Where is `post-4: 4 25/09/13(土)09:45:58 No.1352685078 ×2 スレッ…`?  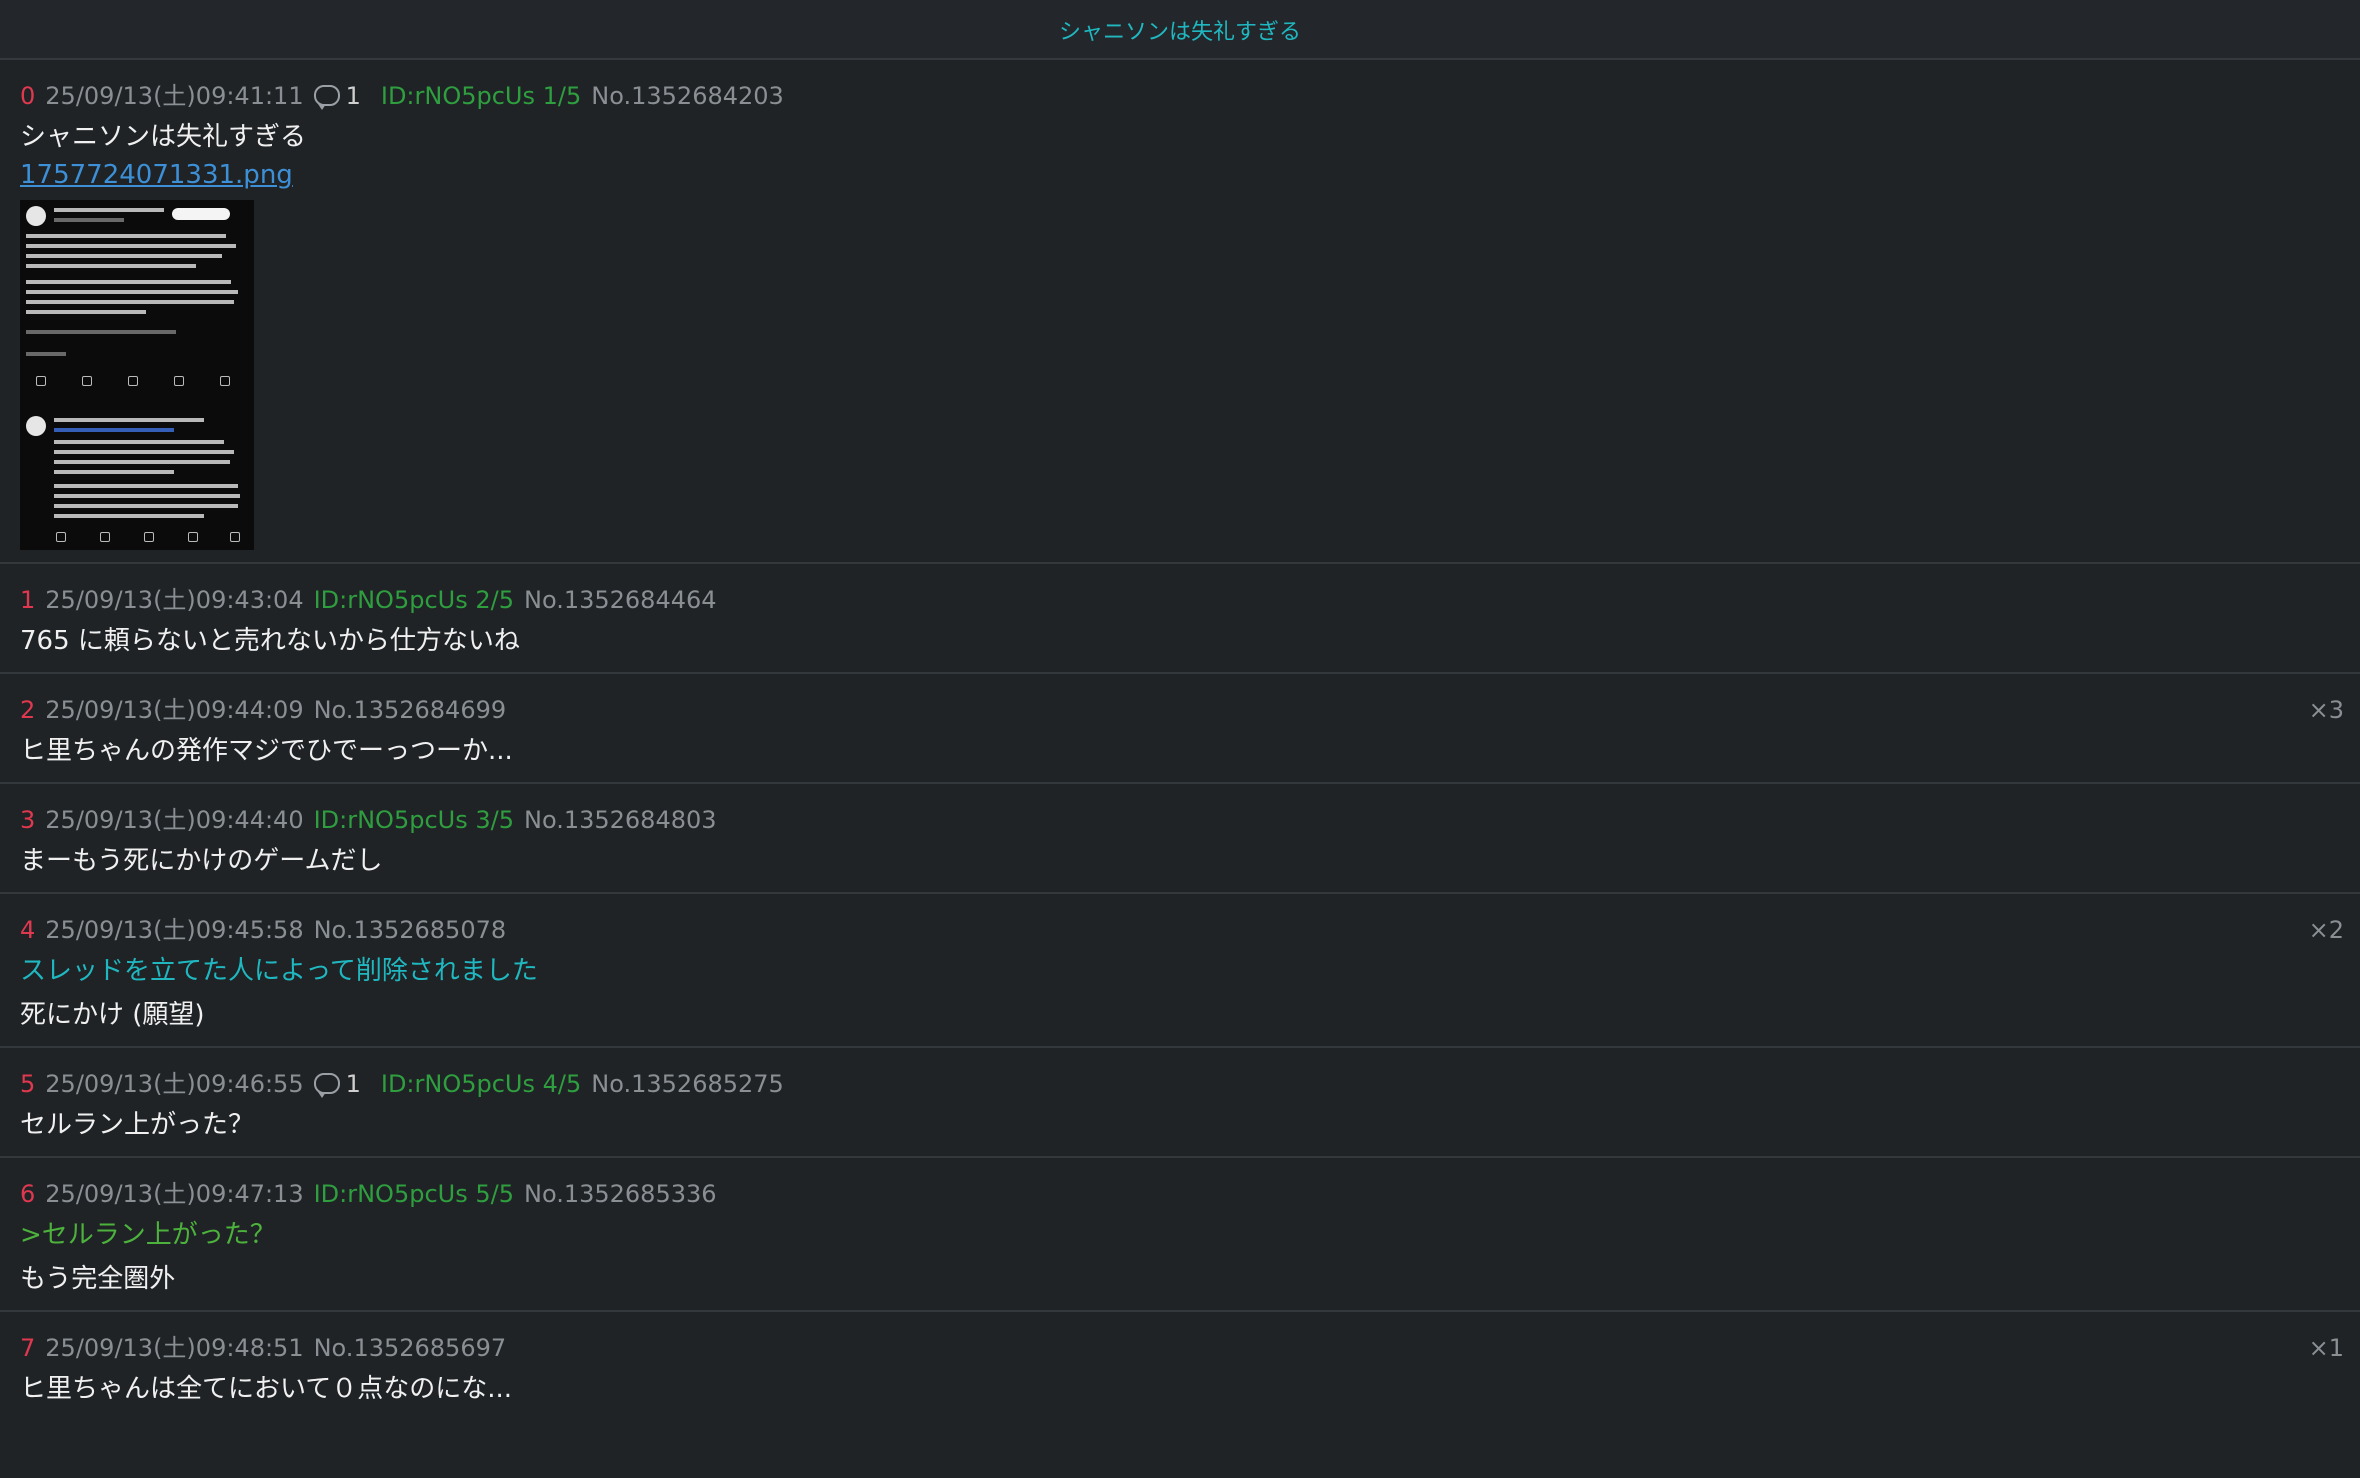
post-4: 4 25/09/13(土)09:45:58 No.1352685078 ×2 スレッ… is located at coordinates (1180, 971).